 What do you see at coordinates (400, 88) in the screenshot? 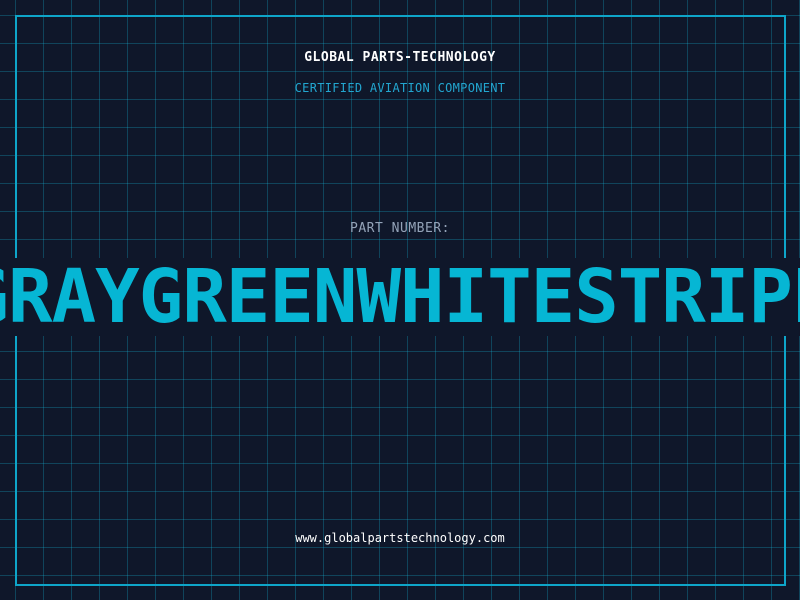
I see `certification-subtitle: CERTIFIED AVIATION COMPONENT` at bounding box center [400, 88].